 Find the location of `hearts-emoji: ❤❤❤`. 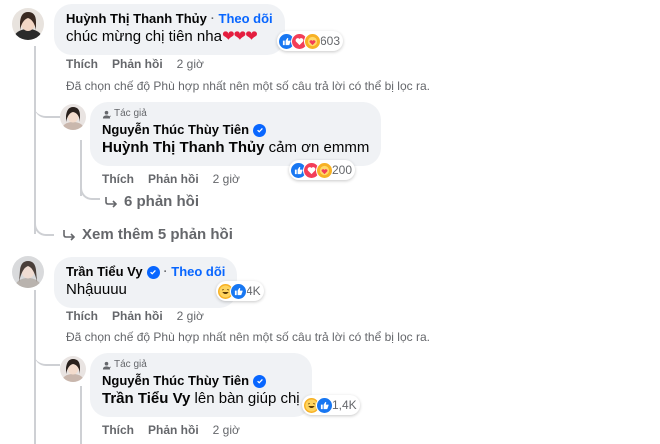

hearts-emoji: ❤❤❤ is located at coordinates (239, 36).